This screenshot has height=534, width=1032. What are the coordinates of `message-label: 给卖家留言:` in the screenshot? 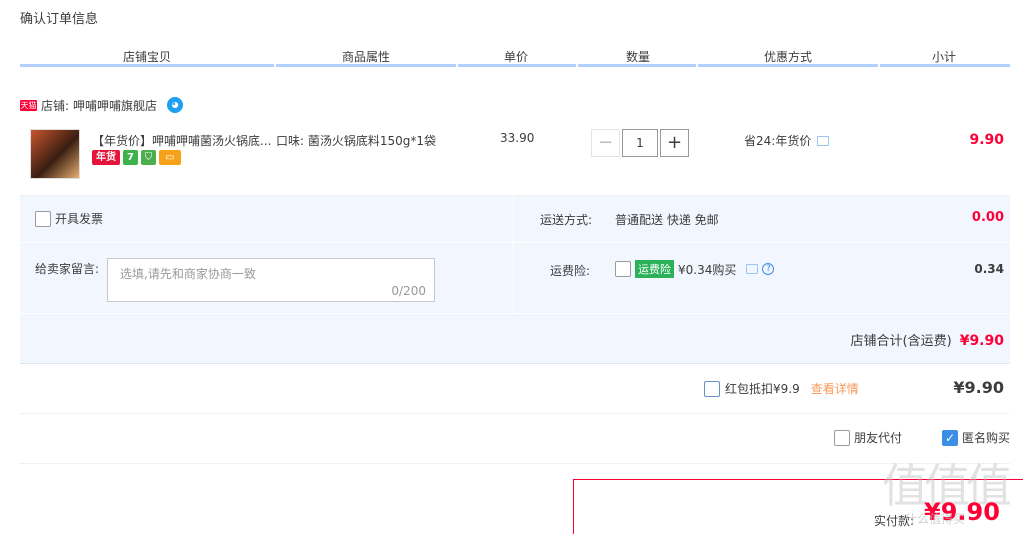 It's located at (67, 269).